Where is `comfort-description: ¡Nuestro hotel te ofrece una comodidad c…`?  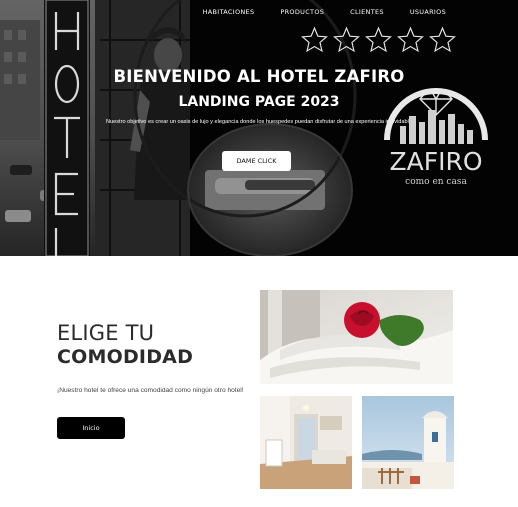 comfort-description: ¡Nuestro hotel te ofrece una comodidad c… is located at coordinates (150, 390).